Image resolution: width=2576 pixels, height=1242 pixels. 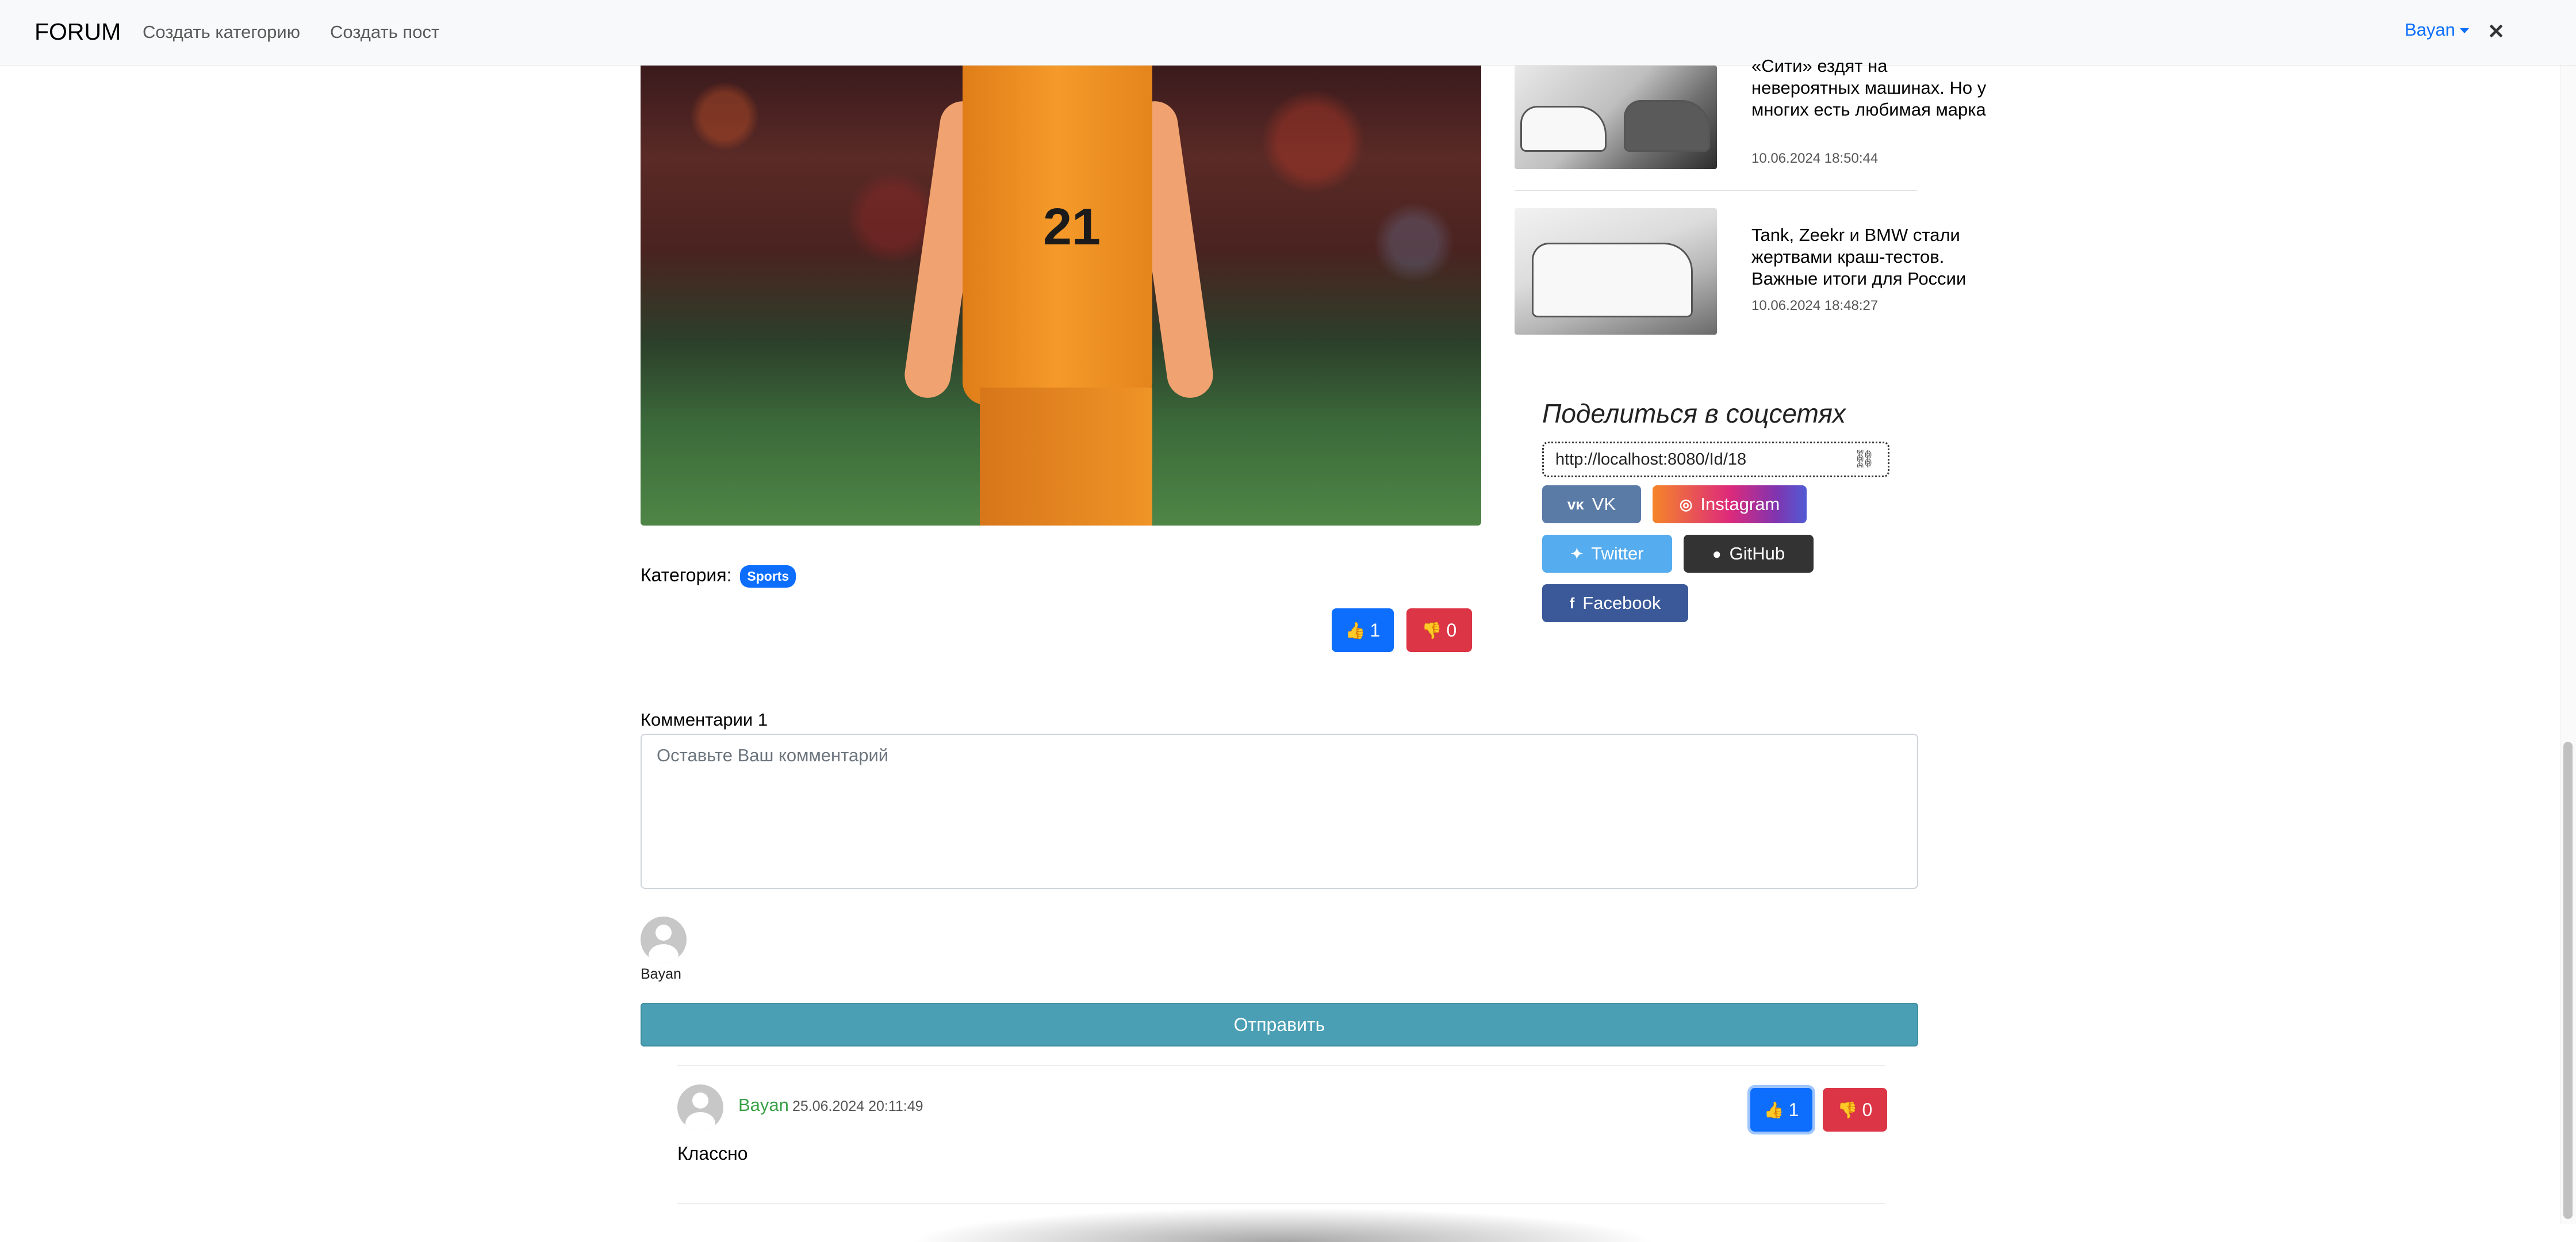 What do you see at coordinates (77, 31) in the screenshot?
I see `brand-logo: FORUM` at bounding box center [77, 31].